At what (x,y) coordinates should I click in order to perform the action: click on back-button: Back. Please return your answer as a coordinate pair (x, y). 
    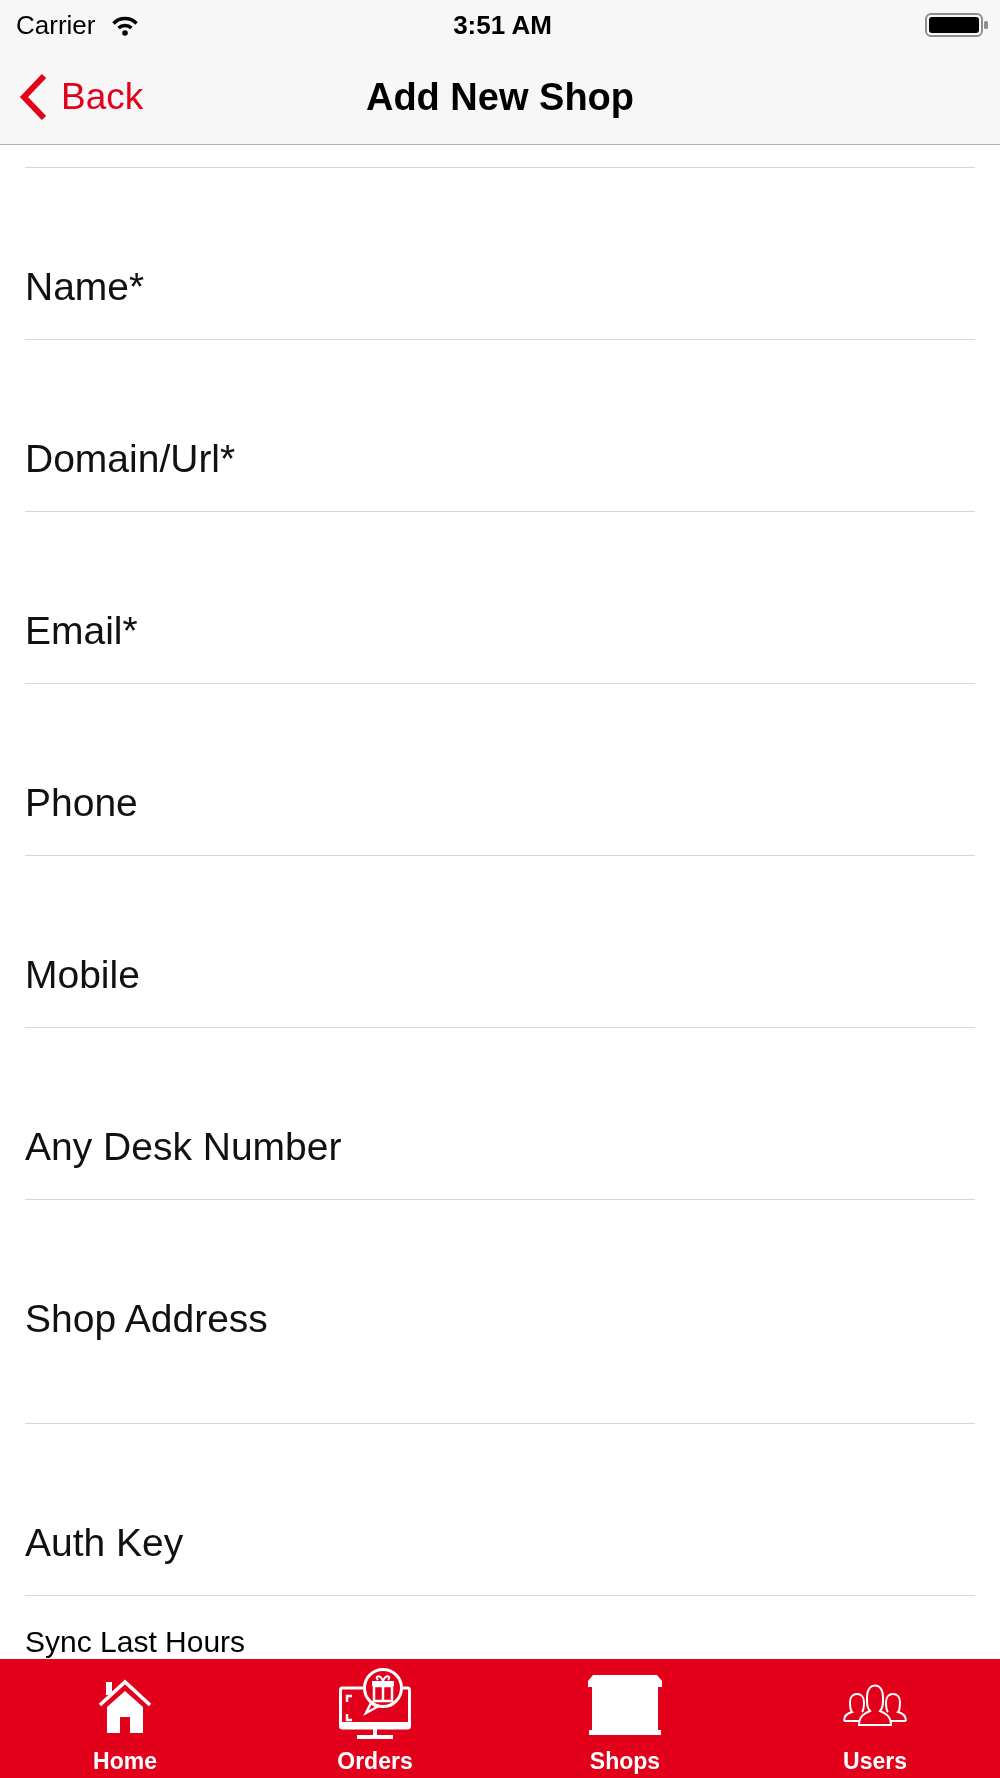
    Looking at the image, I should click on (83, 97).